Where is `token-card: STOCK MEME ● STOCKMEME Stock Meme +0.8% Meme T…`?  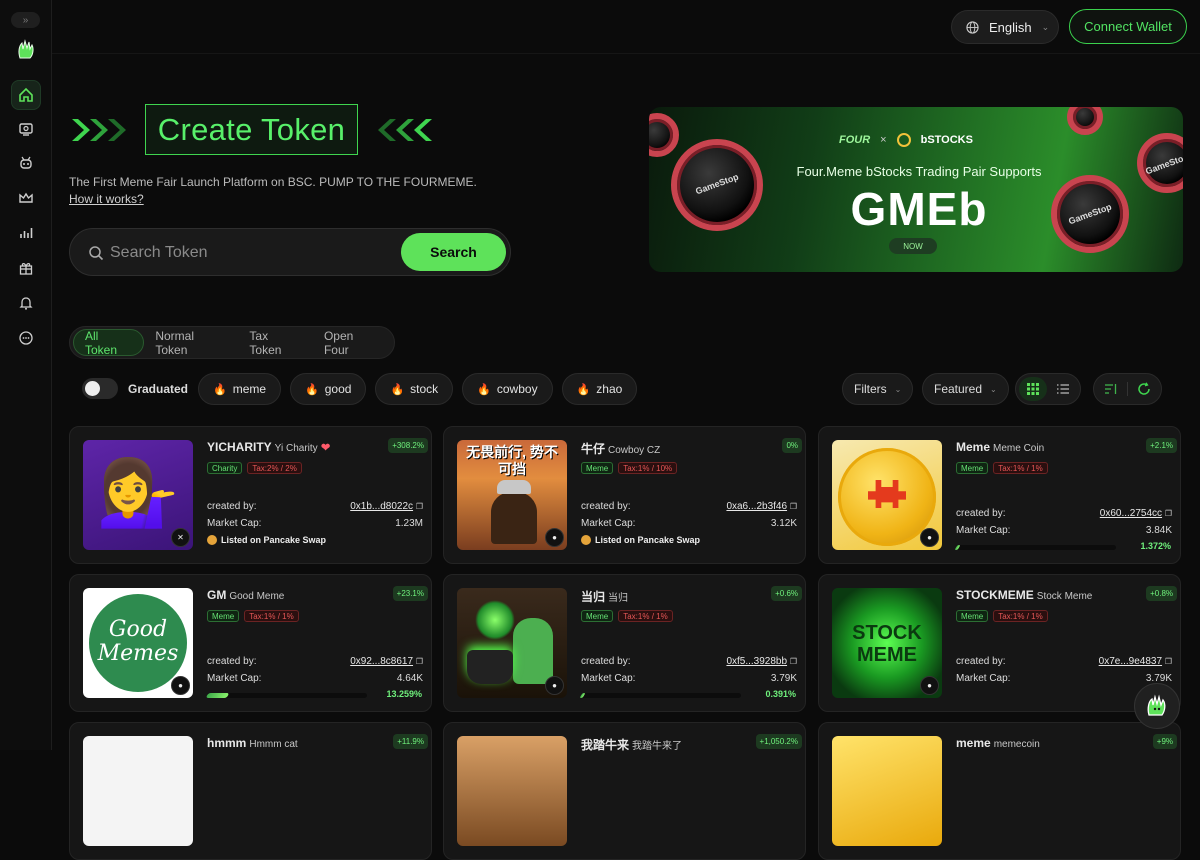
token-card: STOCK MEME ● STOCKMEME Stock Meme +0.8% Meme T… is located at coordinates (999, 643).